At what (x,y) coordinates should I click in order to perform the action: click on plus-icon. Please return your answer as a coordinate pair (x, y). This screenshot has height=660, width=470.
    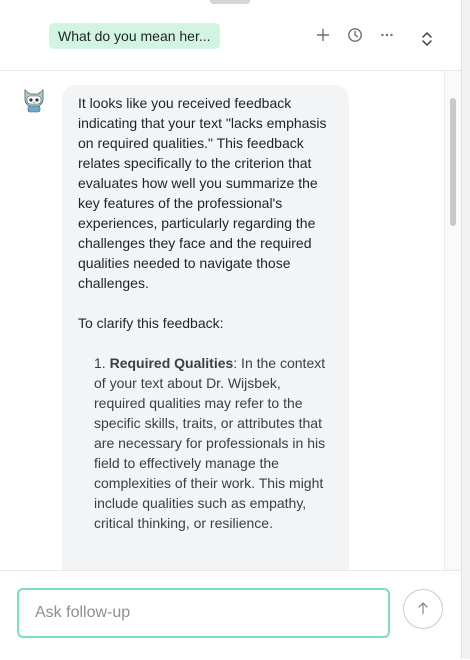
    Looking at the image, I should click on (323, 35).